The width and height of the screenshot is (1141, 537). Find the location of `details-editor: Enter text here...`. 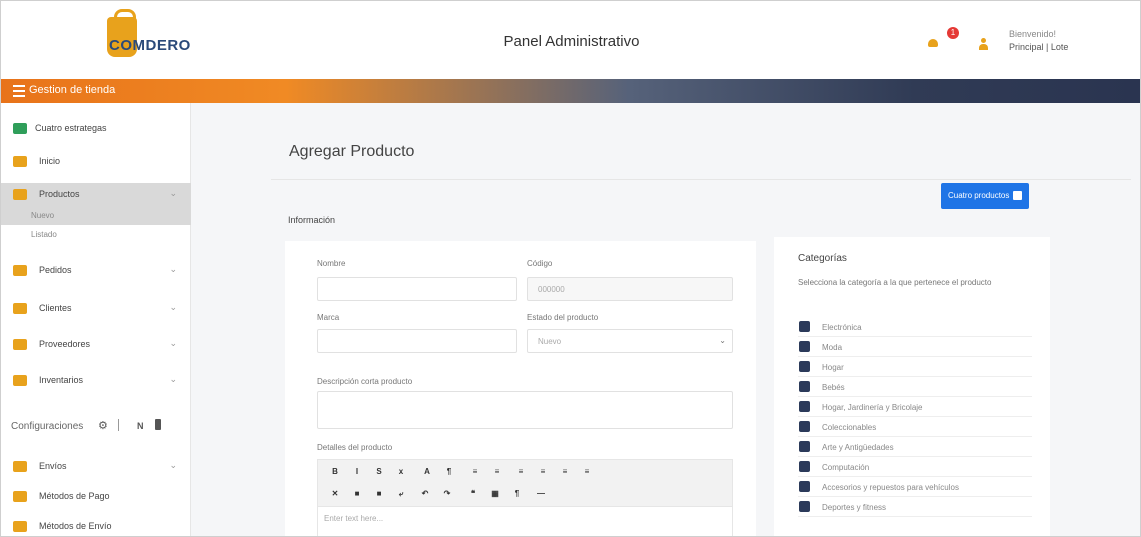

details-editor: Enter text here... is located at coordinates (525, 521).